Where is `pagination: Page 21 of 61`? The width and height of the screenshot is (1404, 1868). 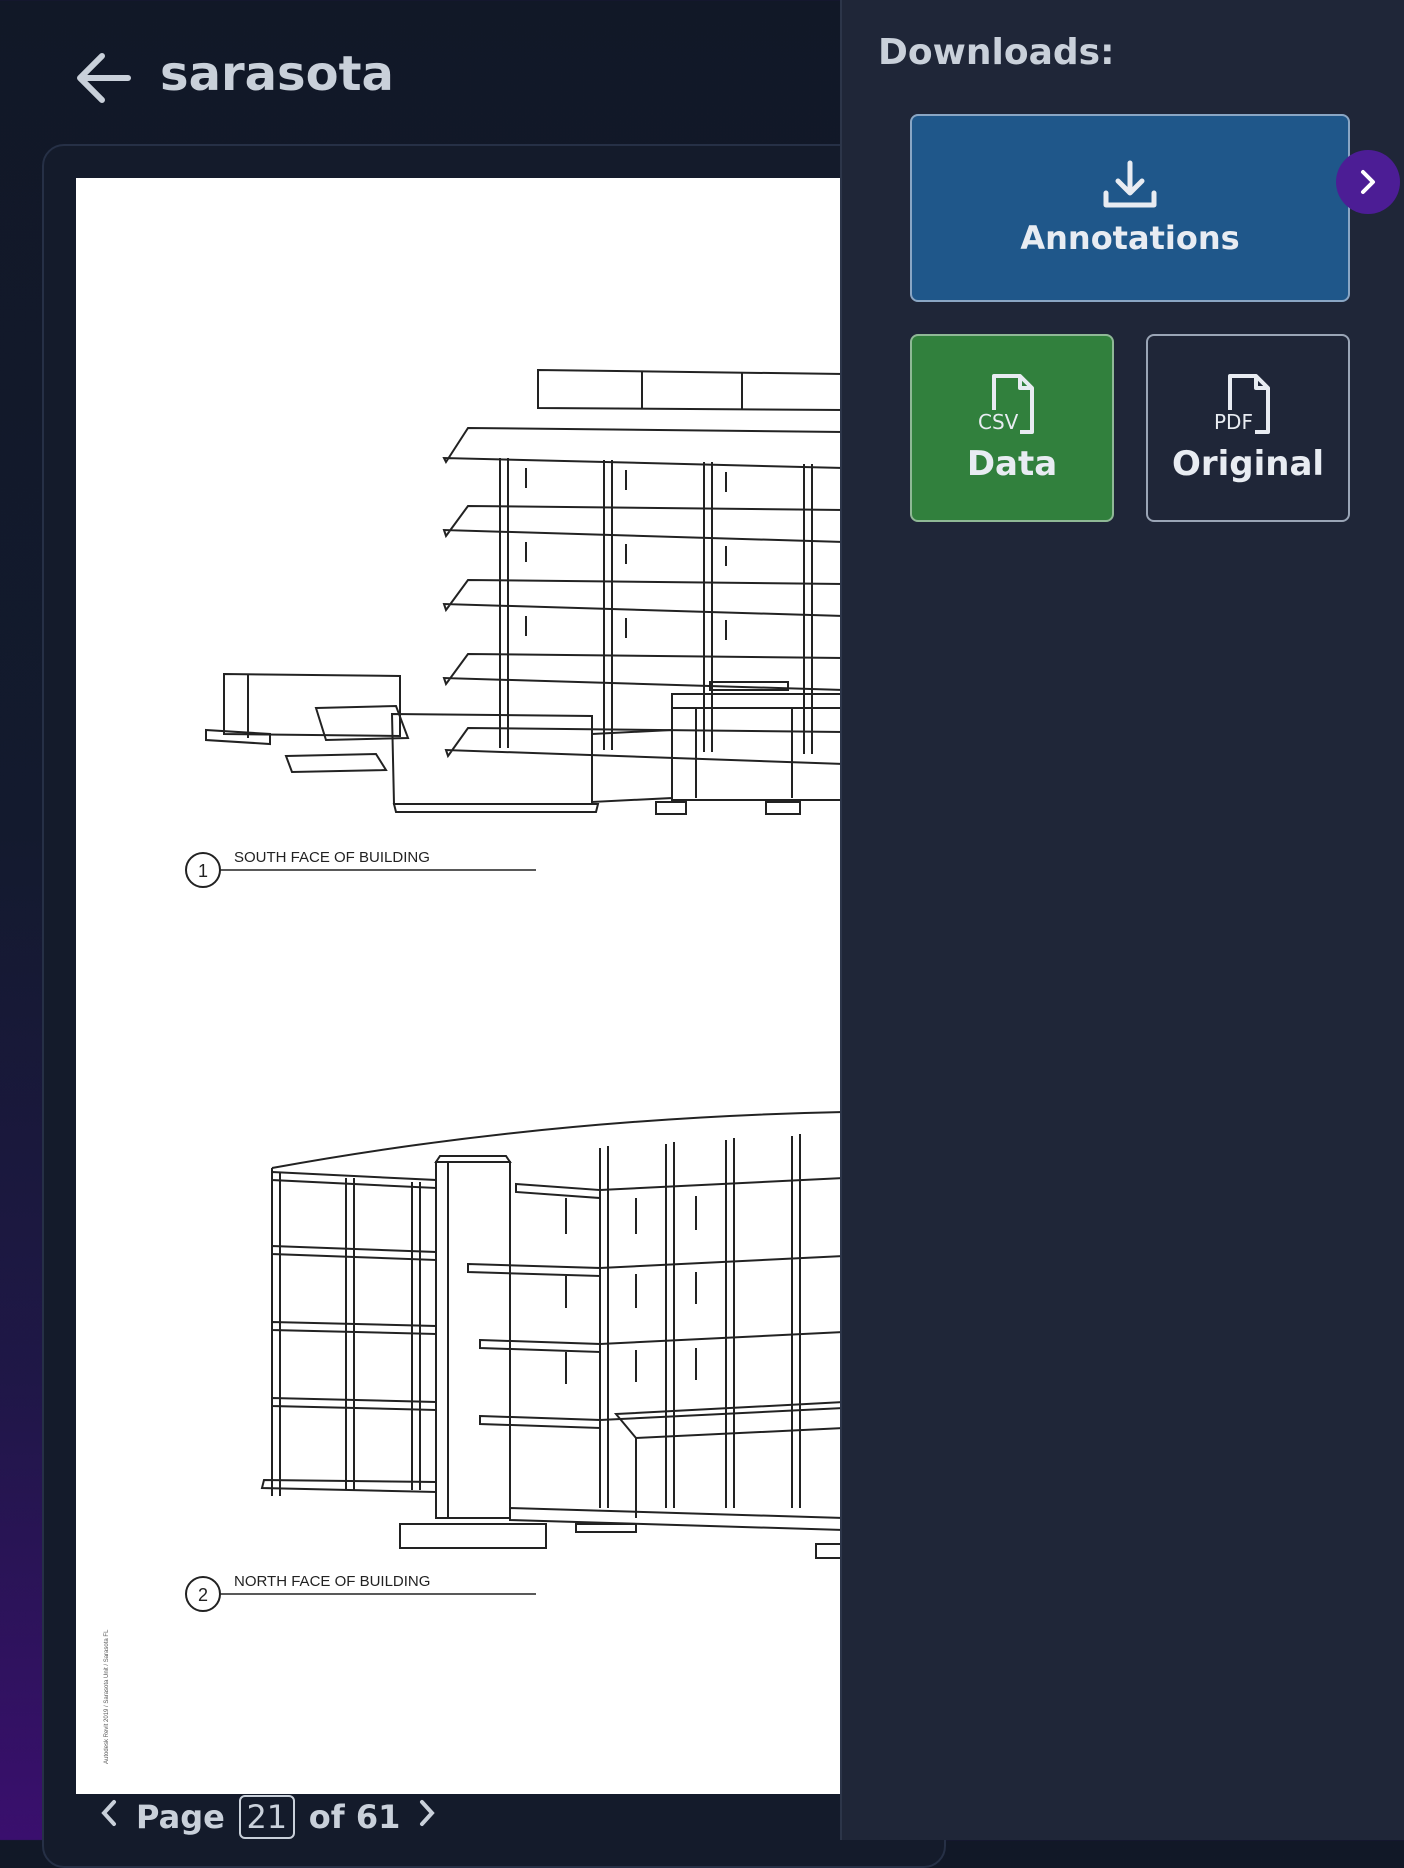
pagination: Page 21 of 61 is located at coordinates (268, 1817).